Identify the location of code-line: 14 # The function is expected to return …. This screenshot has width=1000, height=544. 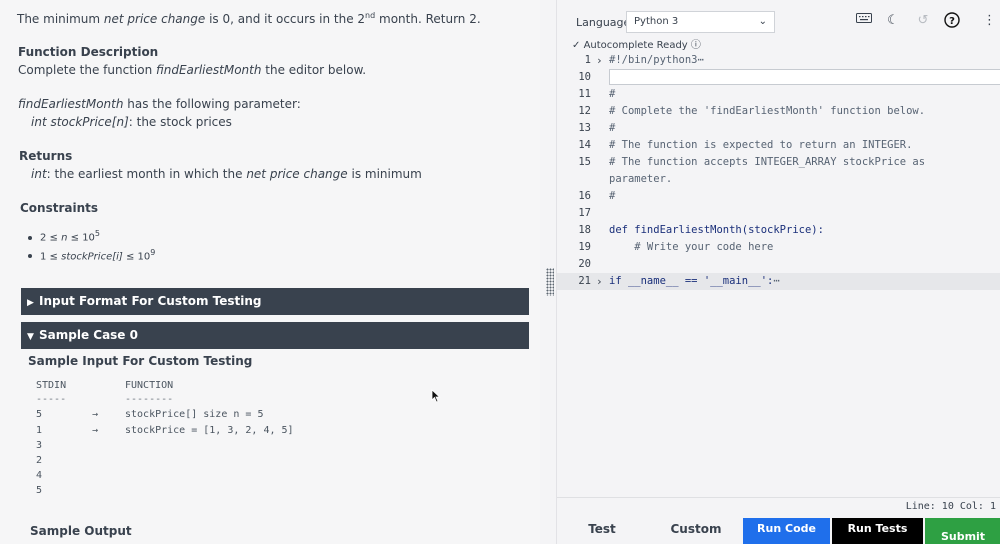
(745, 145).